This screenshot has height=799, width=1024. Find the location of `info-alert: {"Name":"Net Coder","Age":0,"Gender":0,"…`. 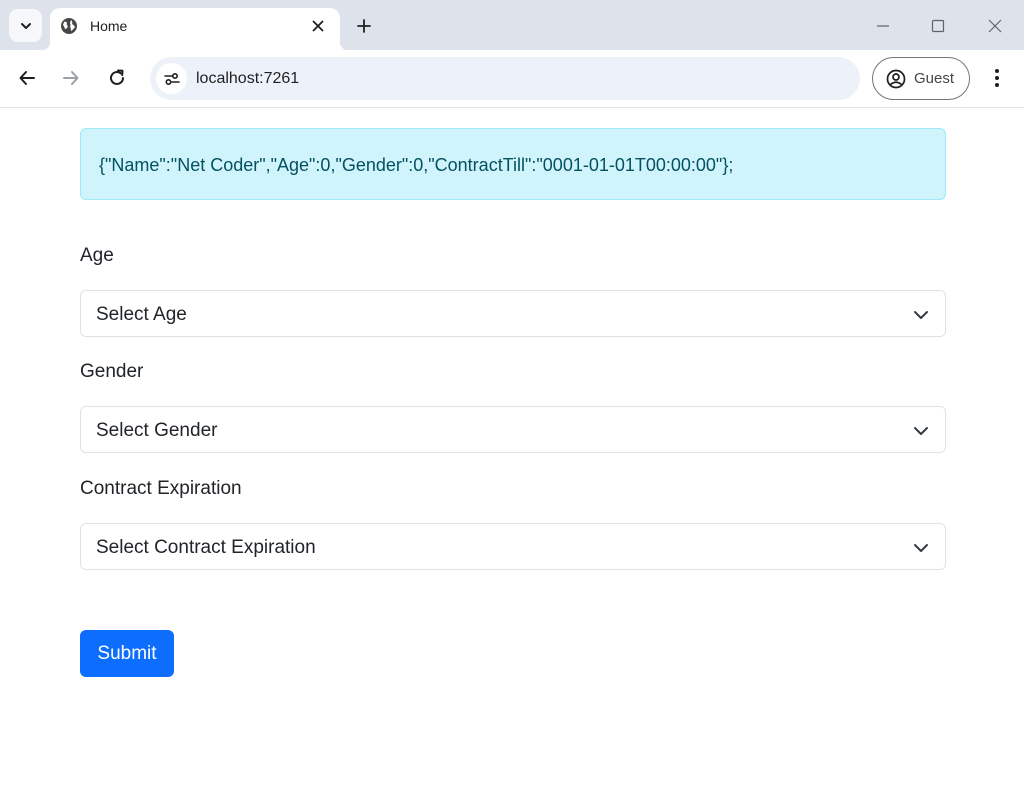

info-alert: {"Name":"Net Coder","Age":0,"Gender":0,"… is located at coordinates (513, 164).